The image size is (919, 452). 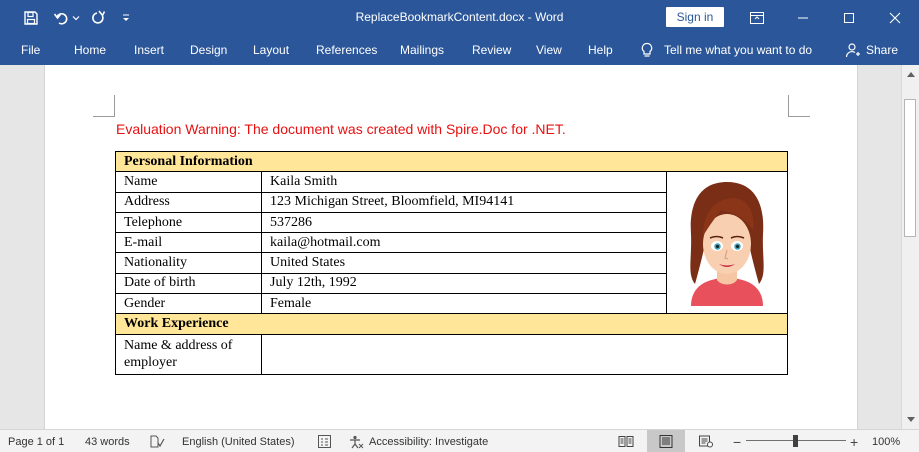 I want to click on close-icon, so click(x=895, y=17).